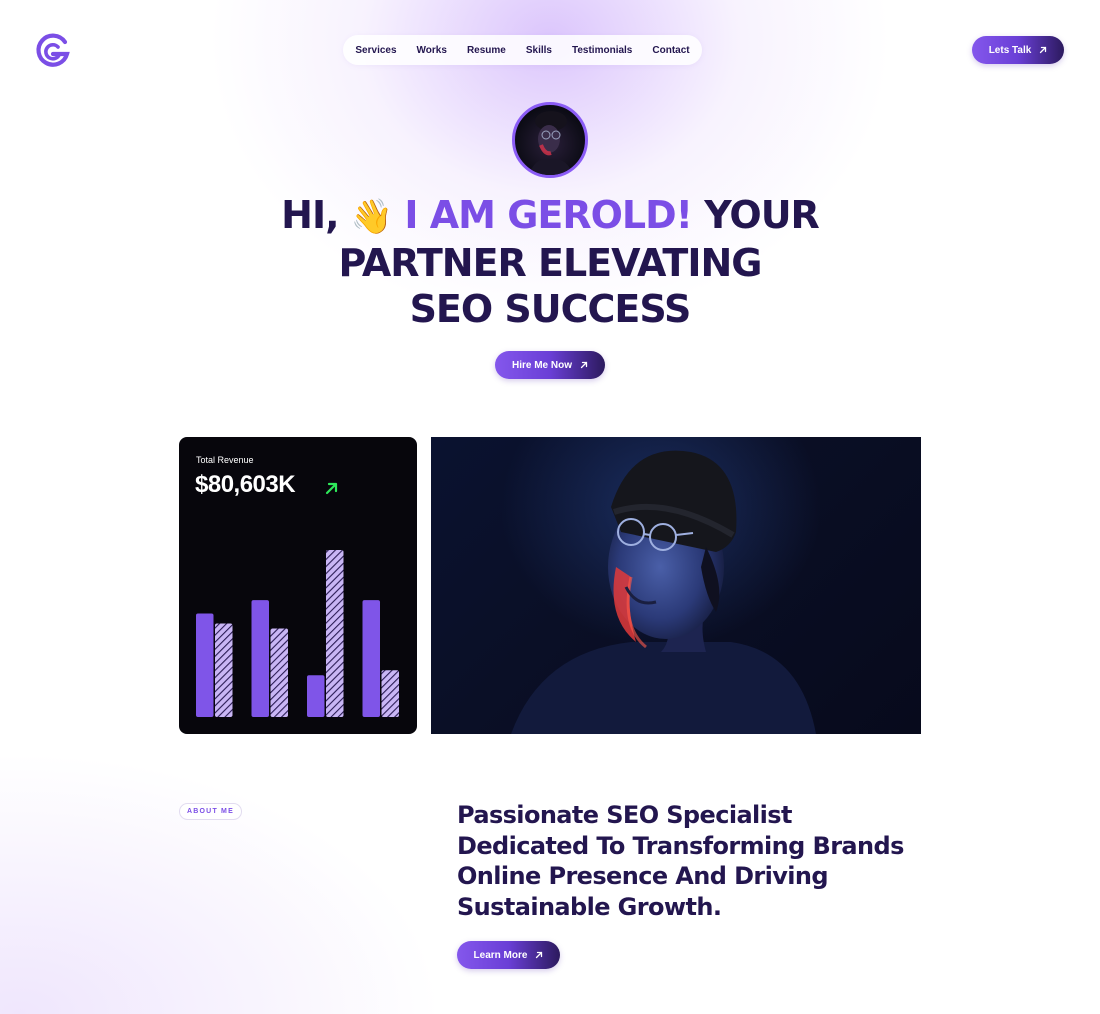 The height and width of the screenshot is (1014, 1100). Describe the element at coordinates (245, 484) in the screenshot. I see `revenue-value: $80,603K` at that location.